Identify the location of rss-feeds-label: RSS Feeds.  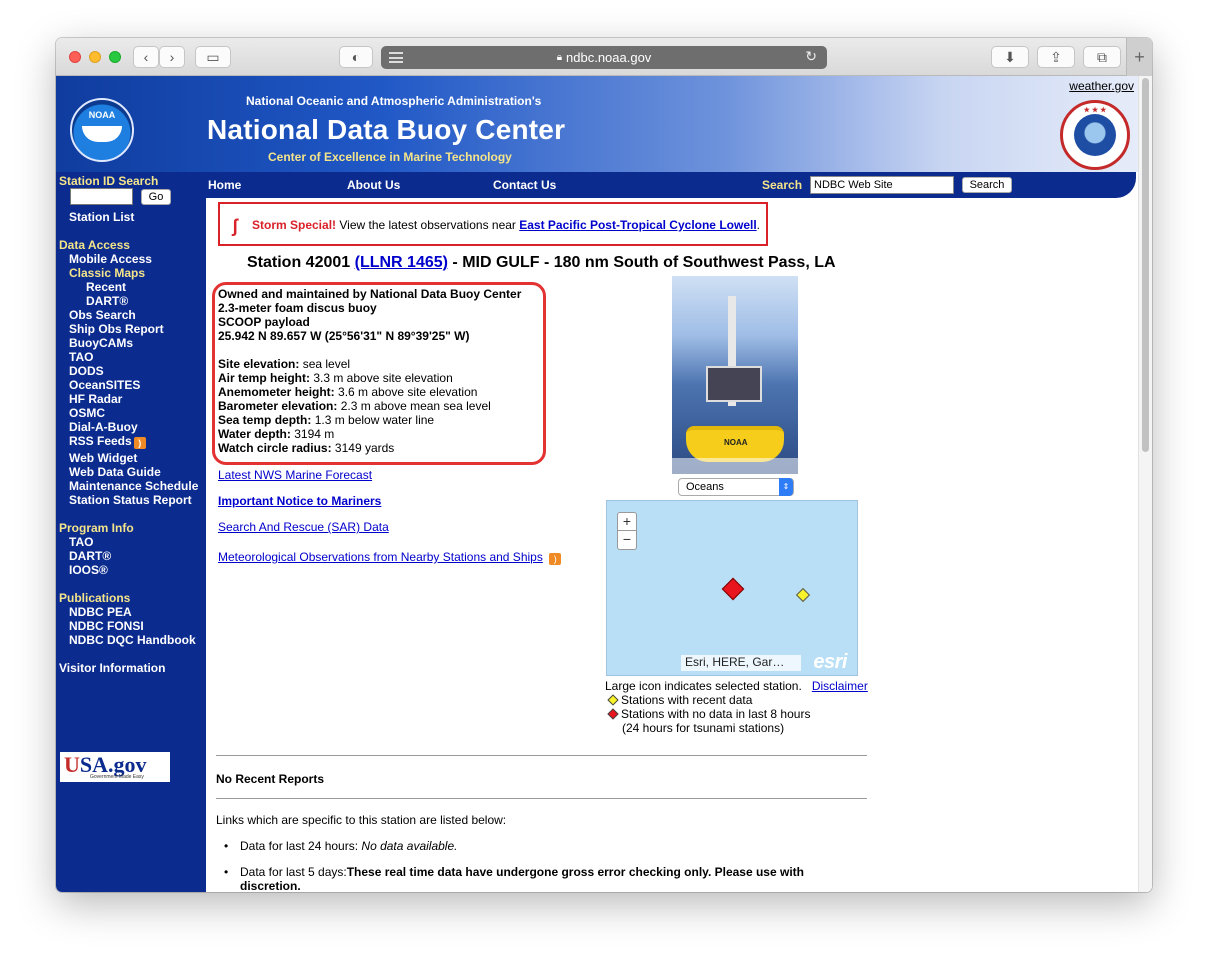
(100, 441).